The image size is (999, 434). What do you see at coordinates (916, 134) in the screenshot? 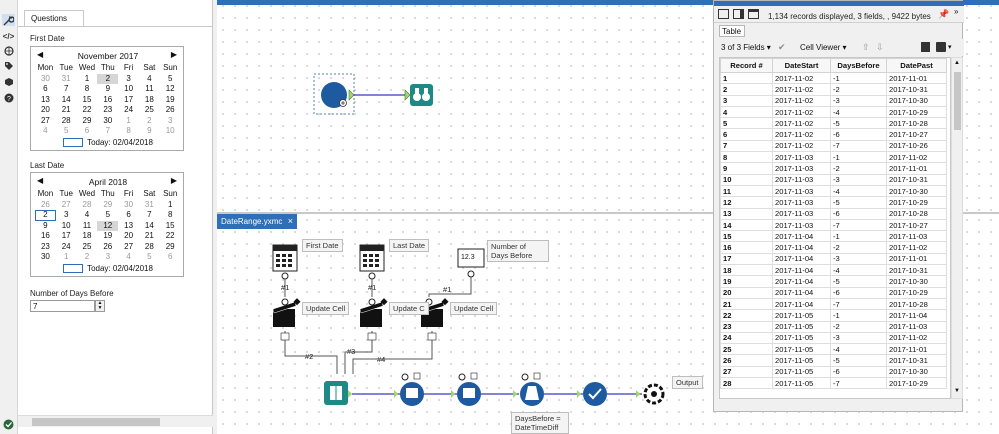
I see `table-cell: 2017-10-27` at bounding box center [916, 134].